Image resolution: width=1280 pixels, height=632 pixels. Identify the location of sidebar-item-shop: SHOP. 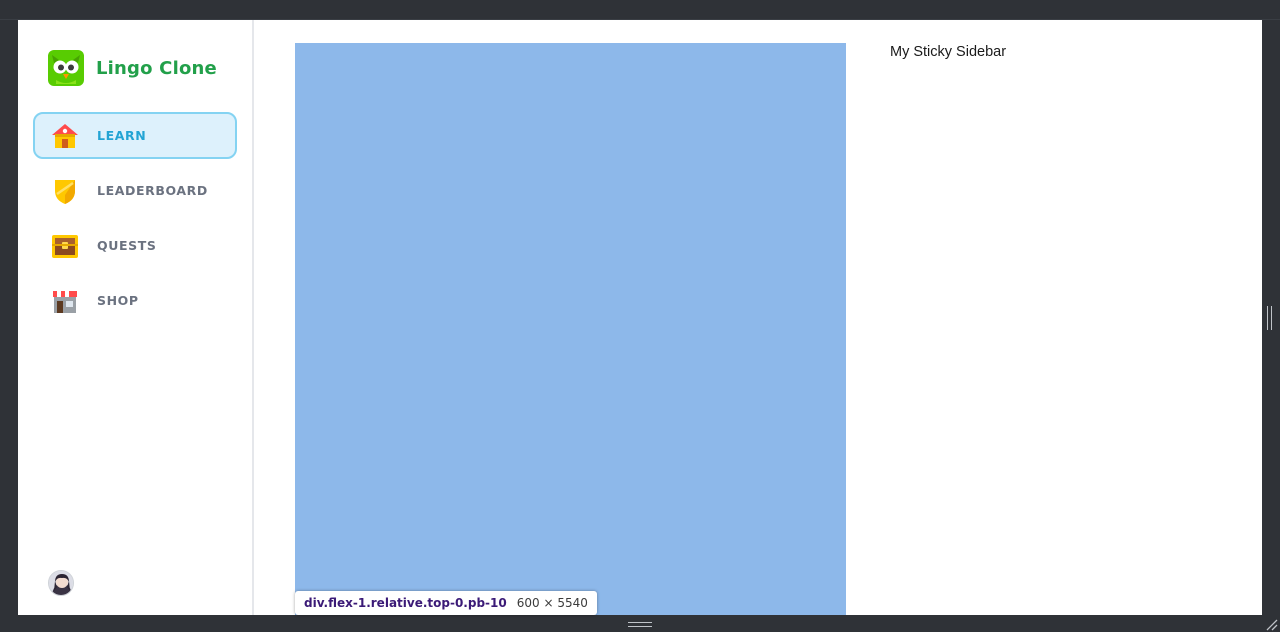
(135, 300).